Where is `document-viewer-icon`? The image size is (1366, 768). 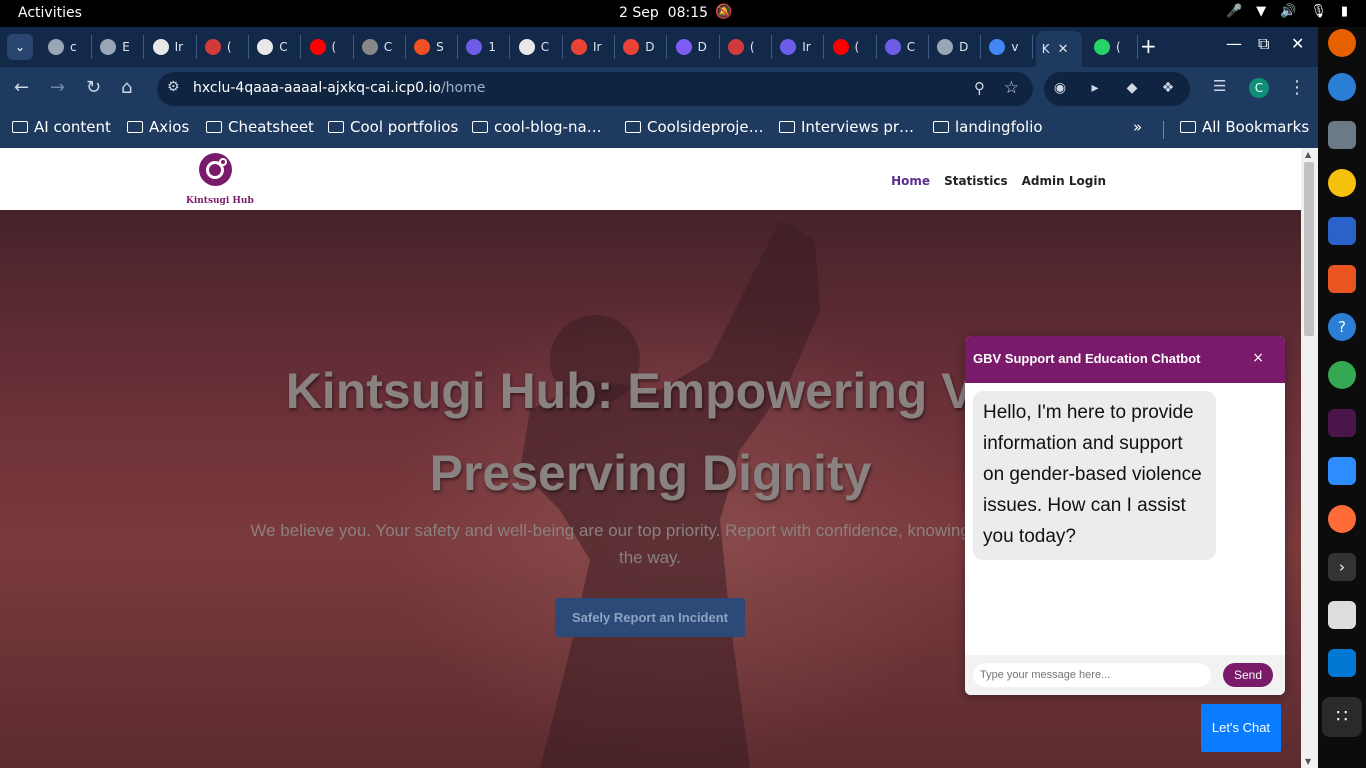
document-viewer-icon is located at coordinates (1342, 615).